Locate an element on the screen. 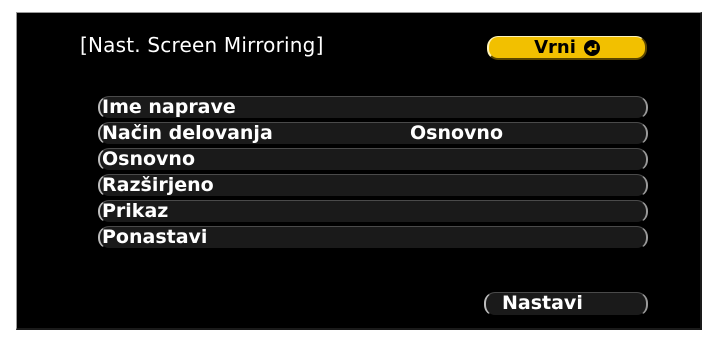 This screenshot has height=342, width=717. menu-item-label: Ime naprave is located at coordinates (169, 107).